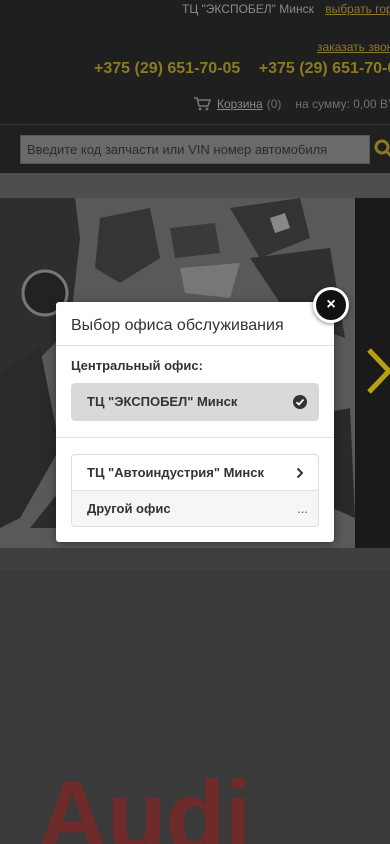 The height and width of the screenshot is (844, 390). Describe the element at coordinates (331, 305) in the screenshot. I see `close-button: ×` at that location.